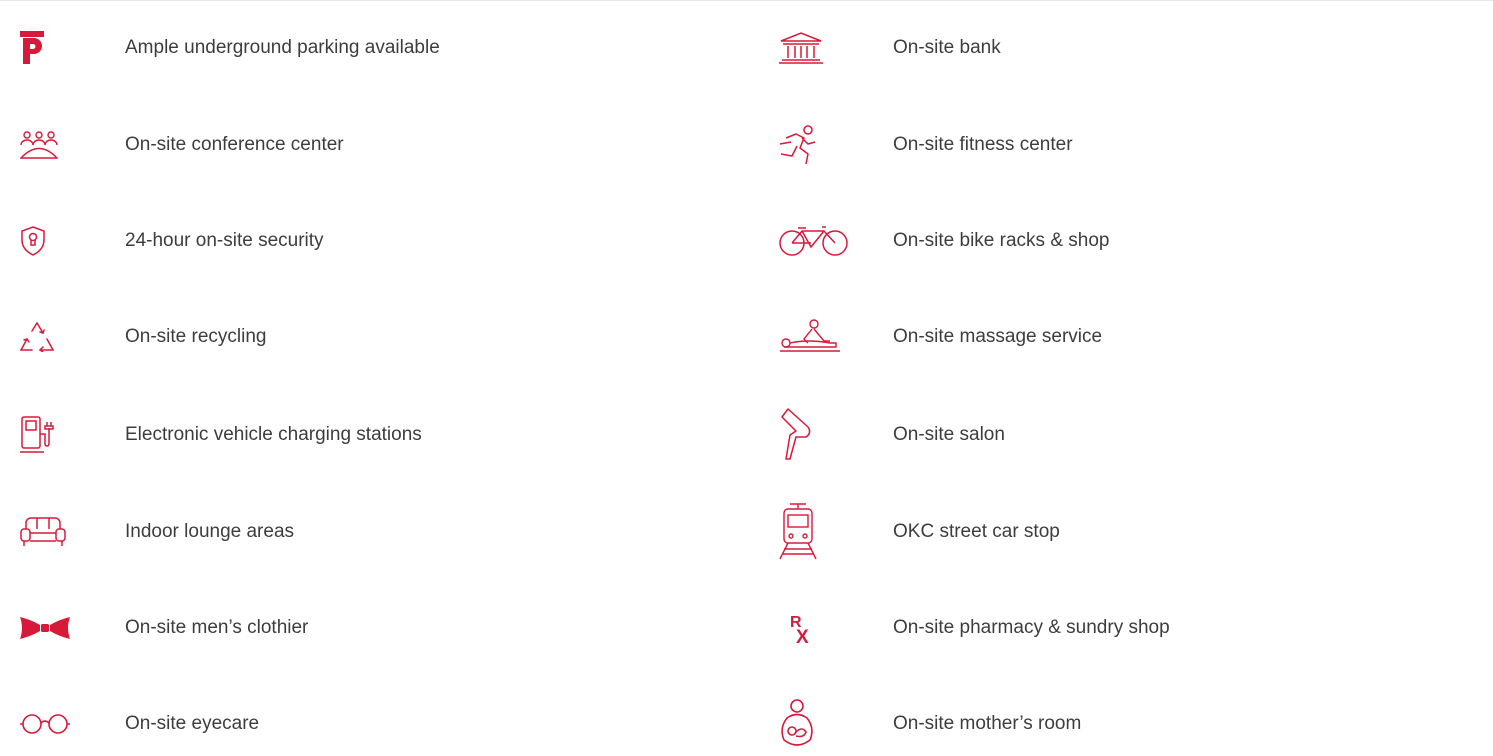 The width and height of the screenshot is (1493, 756). Describe the element at coordinates (360, 628) in the screenshot. I see `amenity-item: On-site men’s clothier` at that location.